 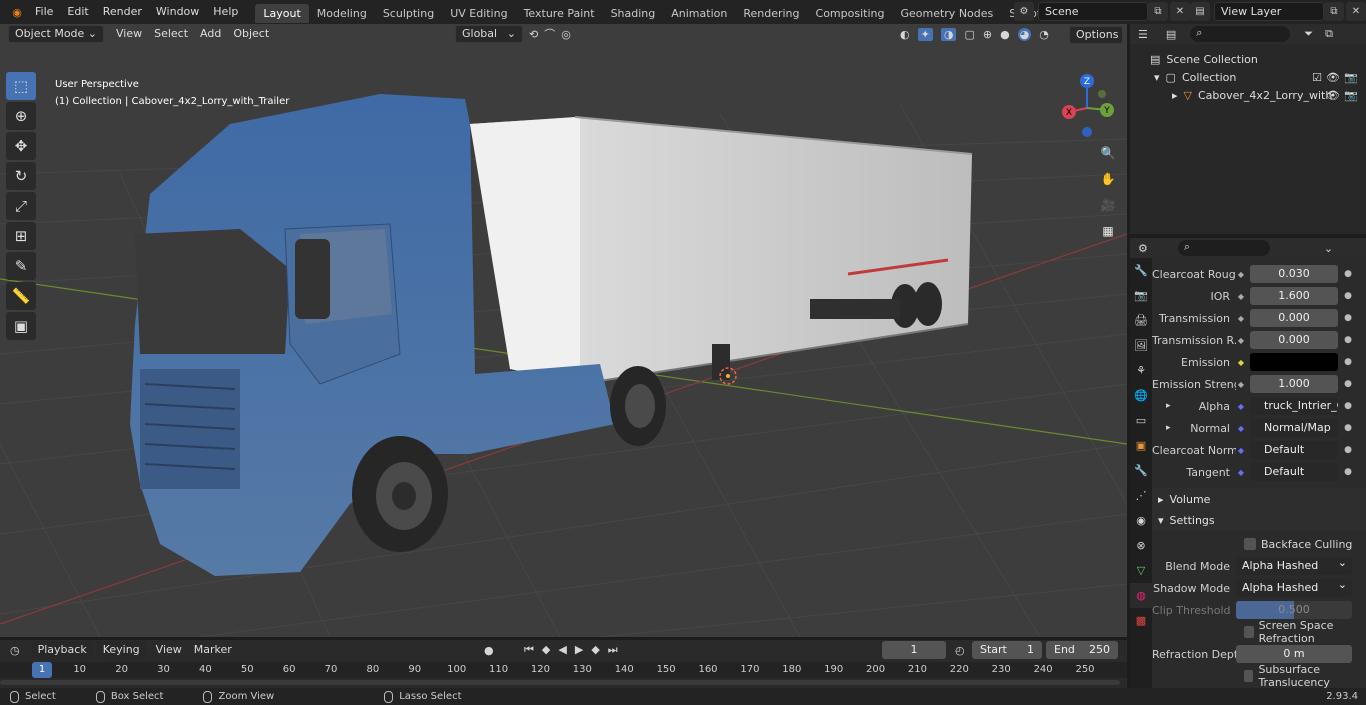 I want to click on property-value-field: Normal/Map, so click(x=1294, y=428).